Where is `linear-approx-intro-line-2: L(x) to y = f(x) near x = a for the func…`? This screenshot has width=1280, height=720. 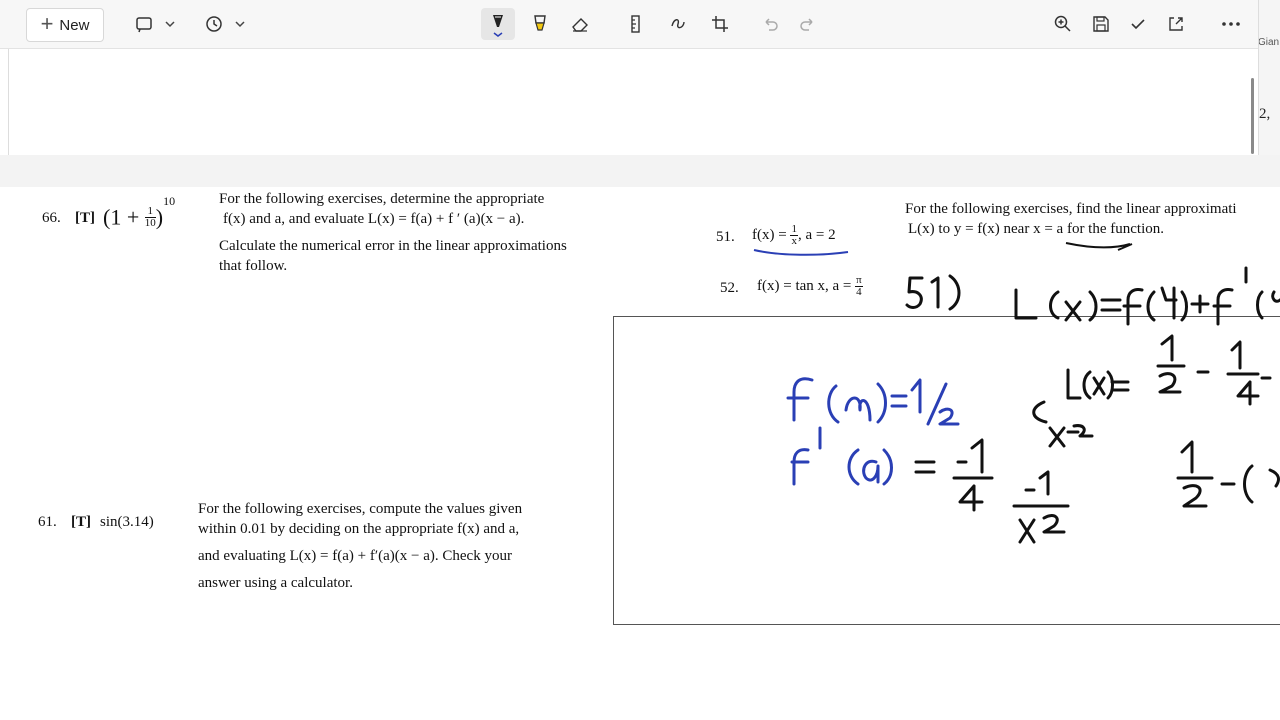 linear-approx-intro-line-2: L(x) to y = f(x) near x = a for the func… is located at coordinates (1036, 229).